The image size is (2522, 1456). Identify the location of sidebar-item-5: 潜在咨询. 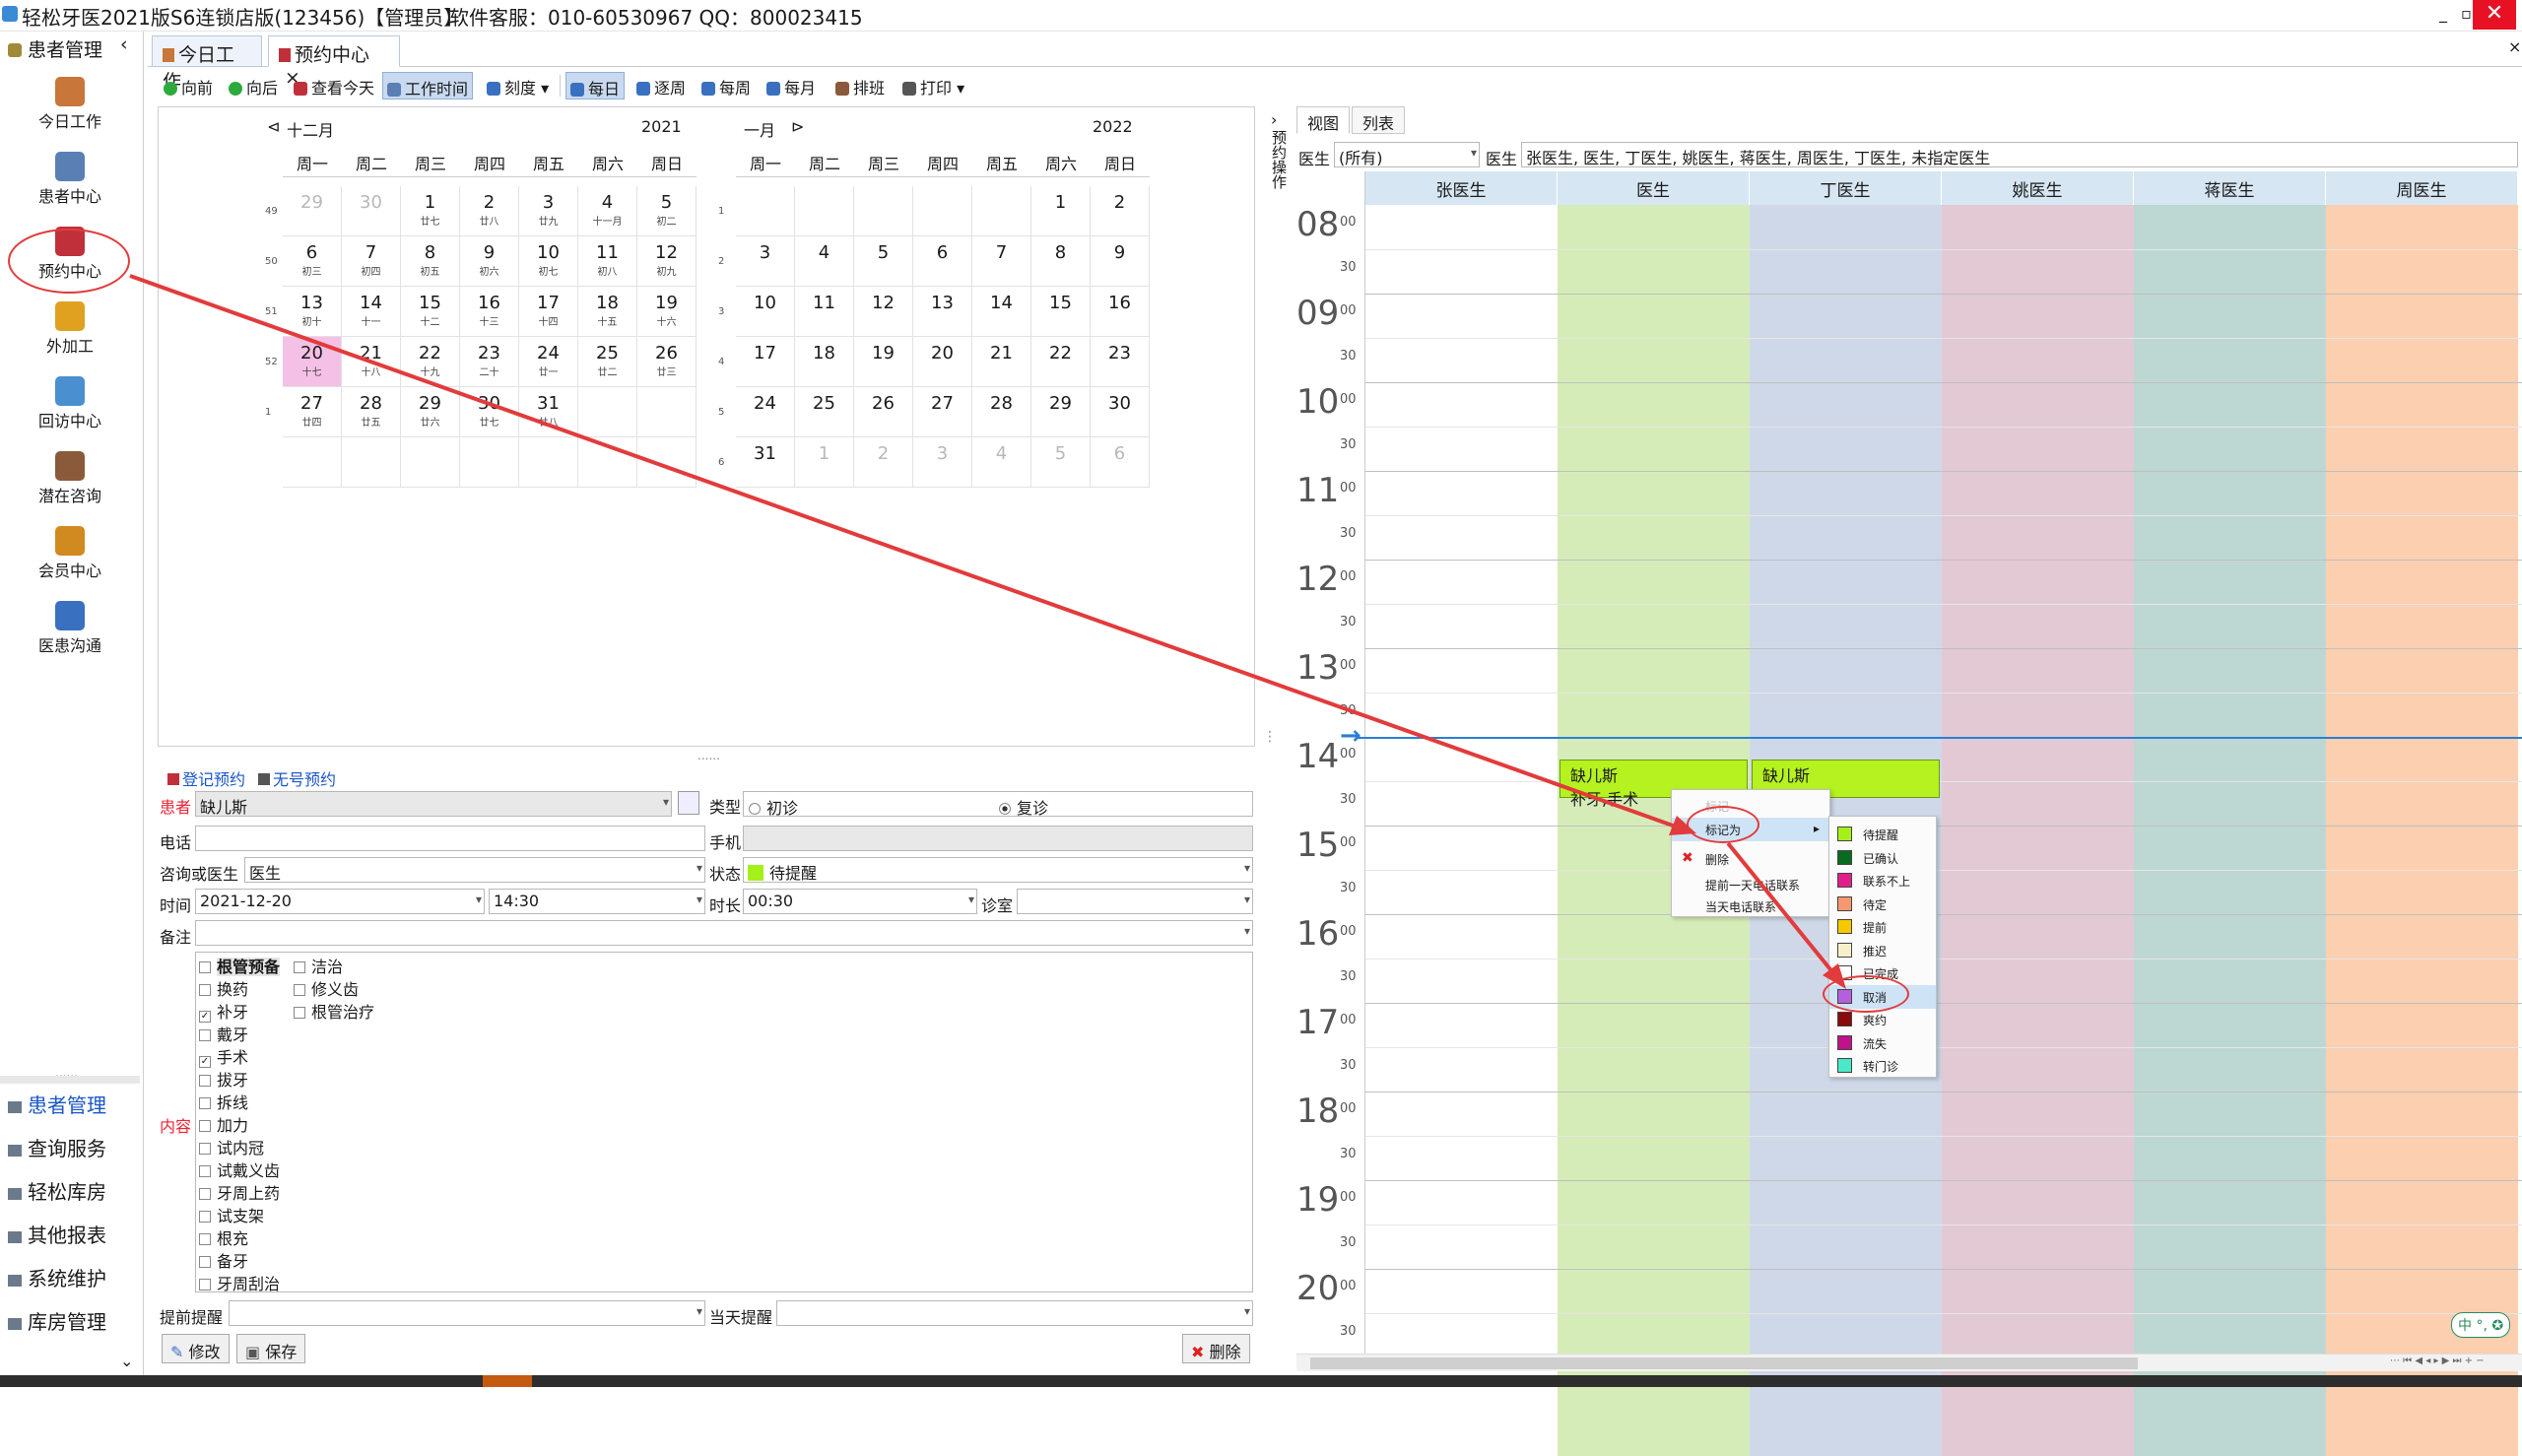
(70, 478).